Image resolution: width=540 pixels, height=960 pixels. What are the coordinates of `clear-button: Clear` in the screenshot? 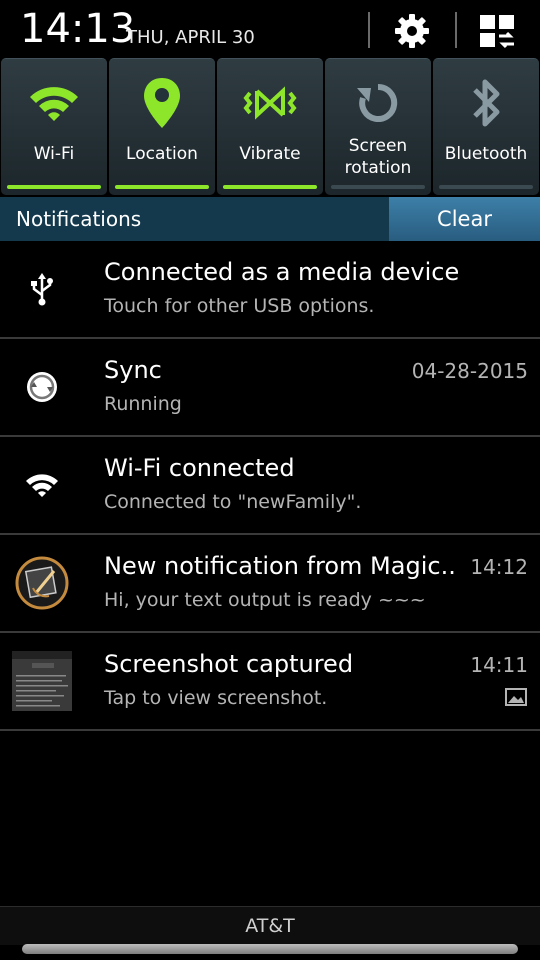 It's located at (464, 219).